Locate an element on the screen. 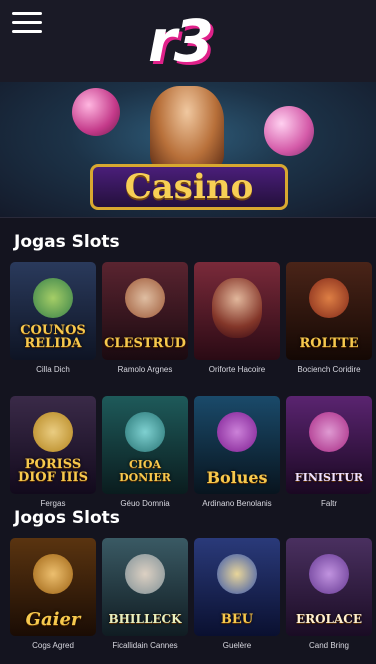 Image resolution: width=376 pixels, height=664 pixels. game-caption: Oriforte Hacoire is located at coordinates (237, 369).